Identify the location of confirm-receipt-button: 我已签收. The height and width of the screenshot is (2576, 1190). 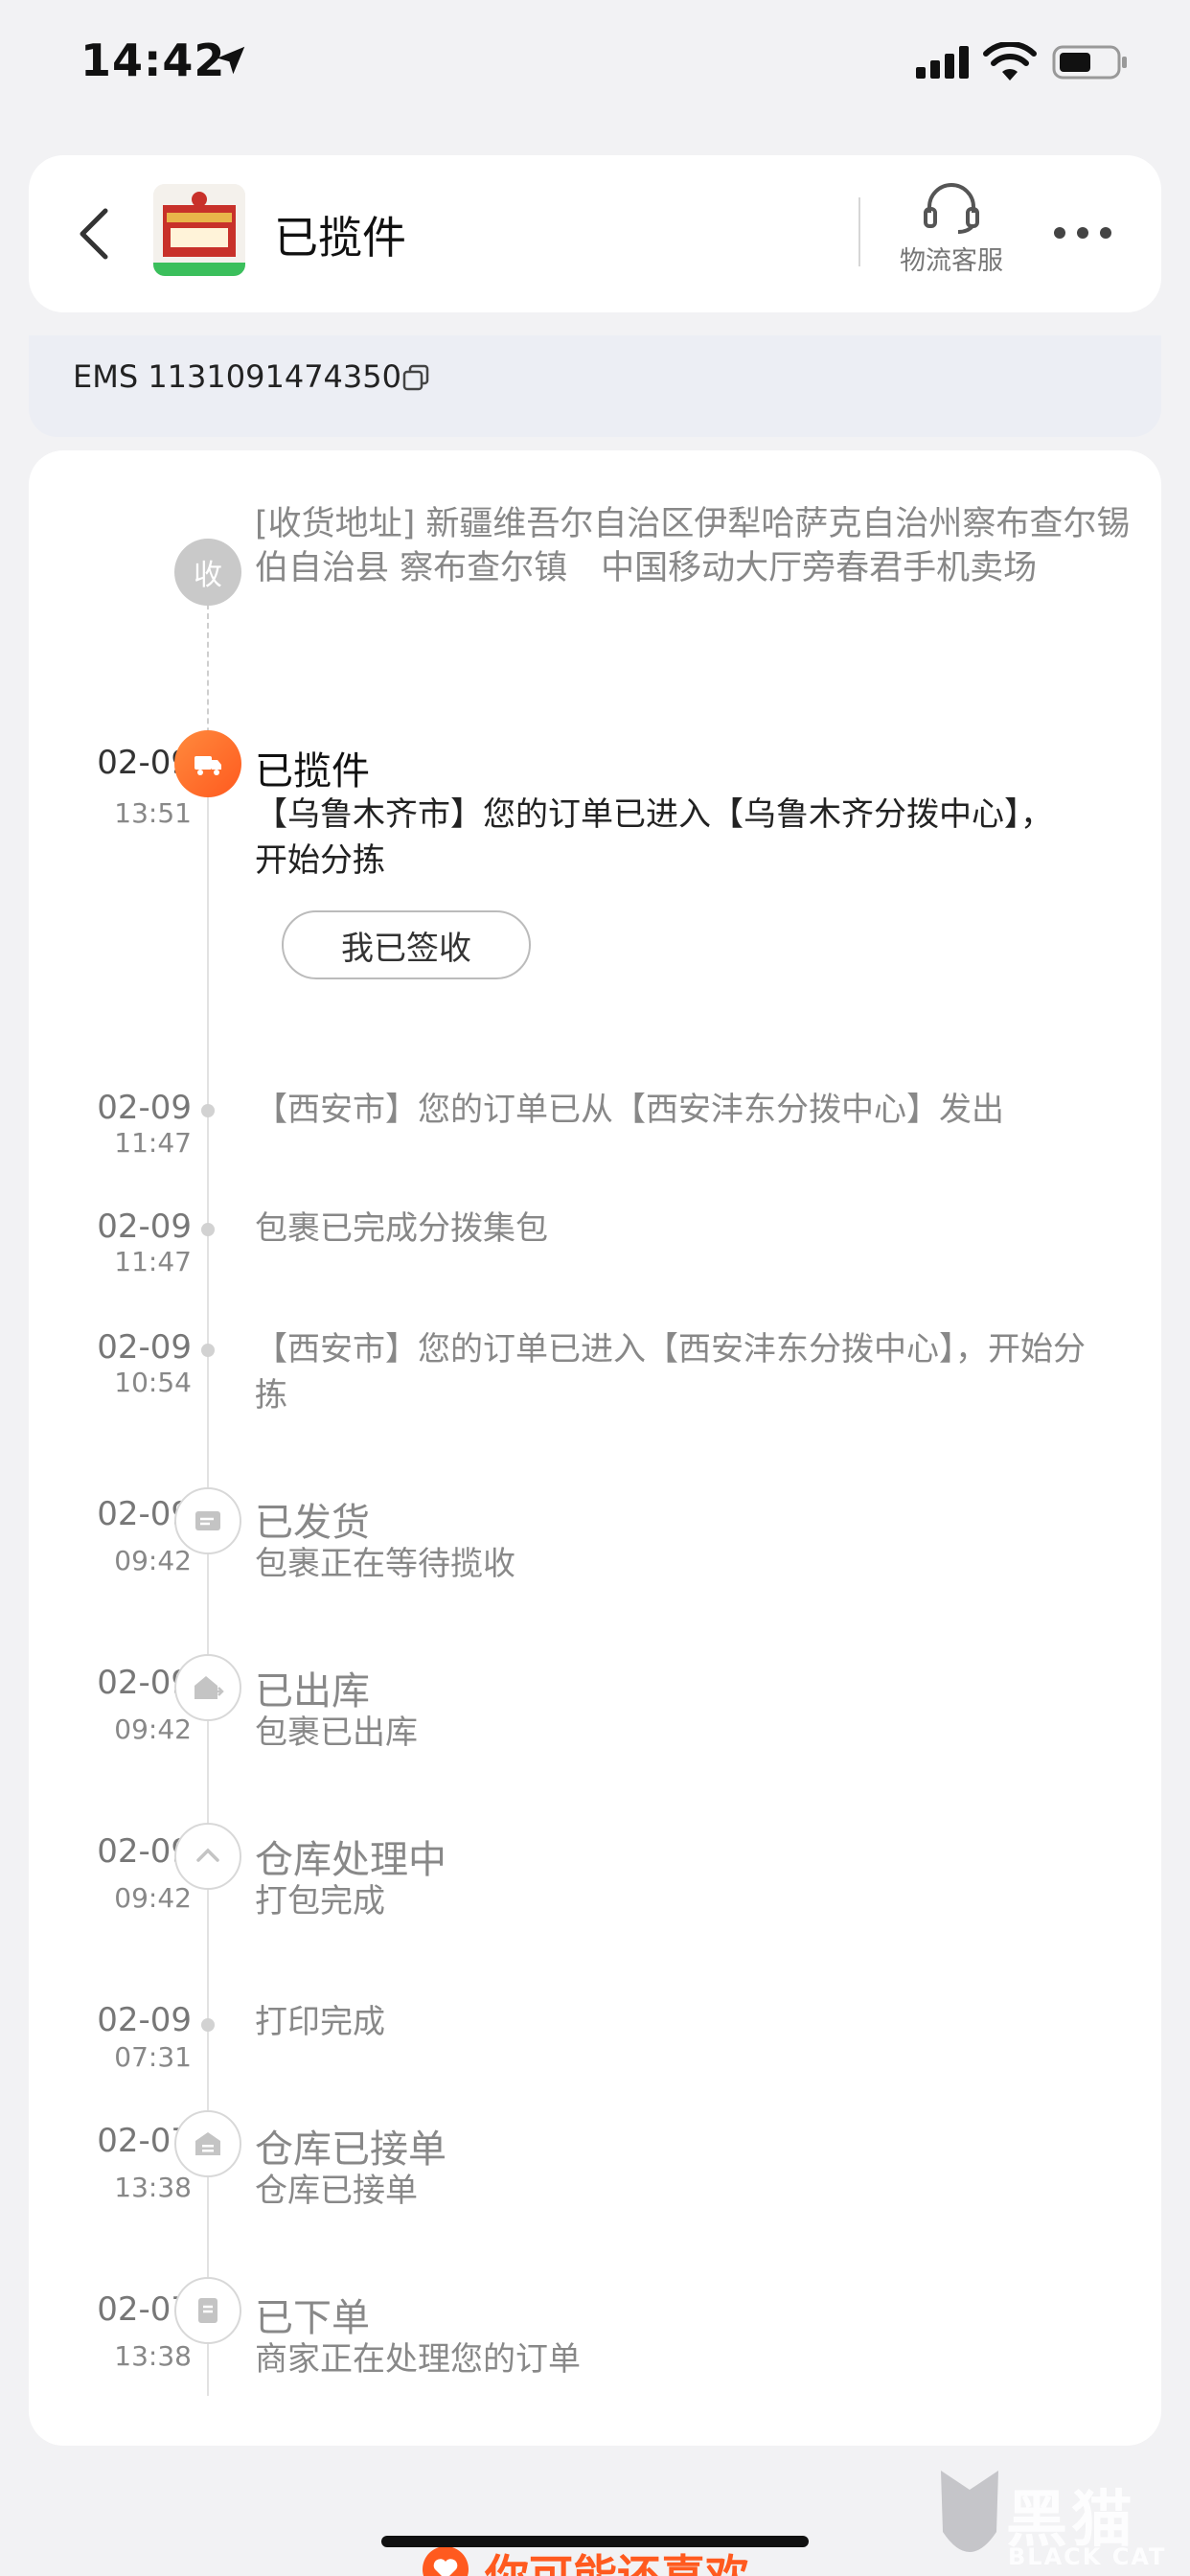
(406, 945).